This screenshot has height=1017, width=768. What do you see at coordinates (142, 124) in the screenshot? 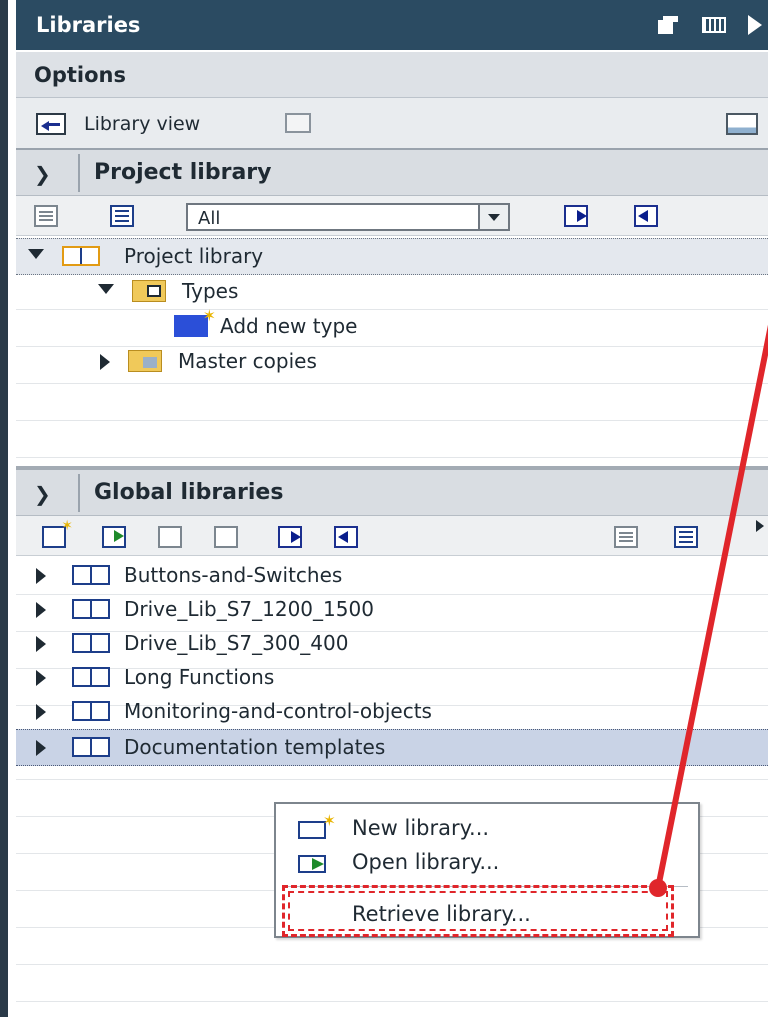
I see `library-view-label: Library view` at bounding box center [142, 124].